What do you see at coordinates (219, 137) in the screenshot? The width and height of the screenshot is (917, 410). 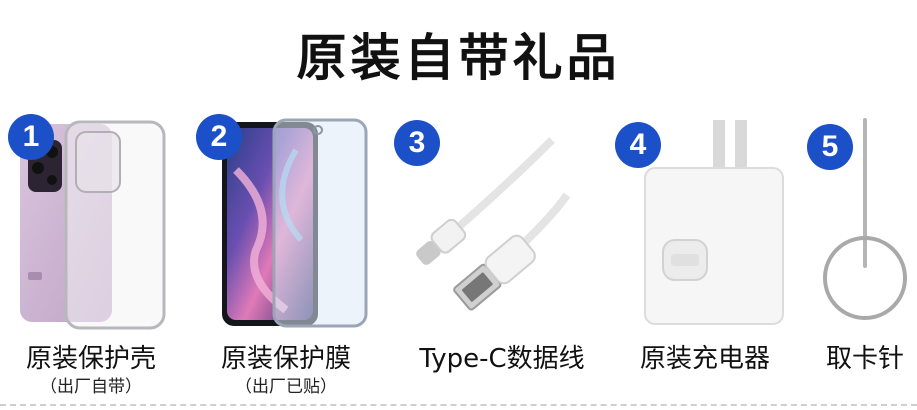 I see `number-badge: 2` at bounding box center [219, 137].